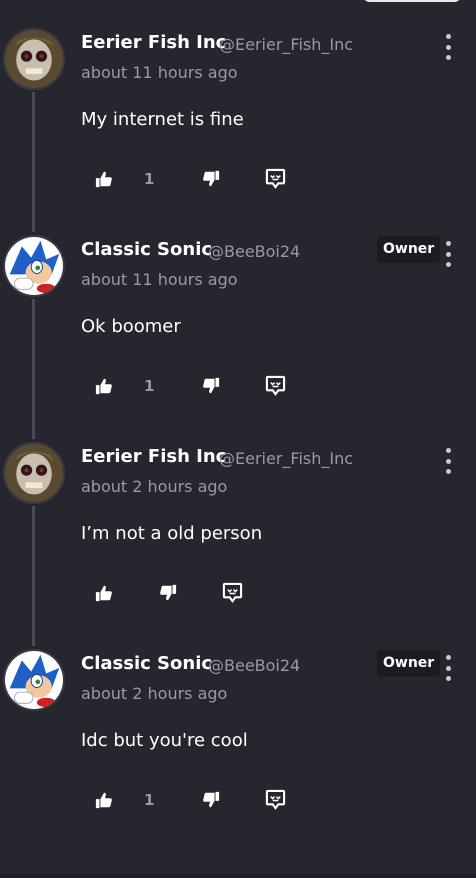 The image size is (476, 878). What do you see at coordinates (238, 876) in the screenshot?
I see `bottom-divider` at bounding box center [238, 876].